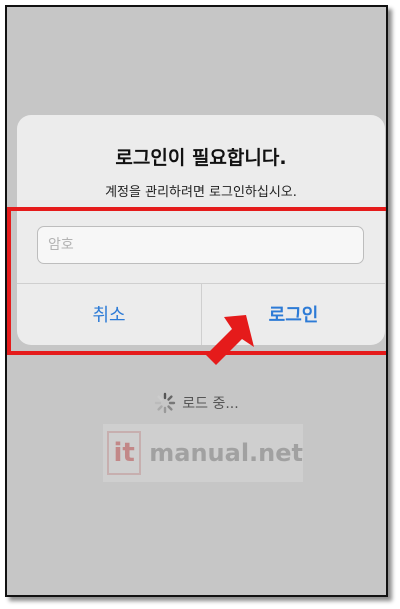  Describe the element at coordinates (165, 403) in the screenshot. I see `spinner-icon` at that location.